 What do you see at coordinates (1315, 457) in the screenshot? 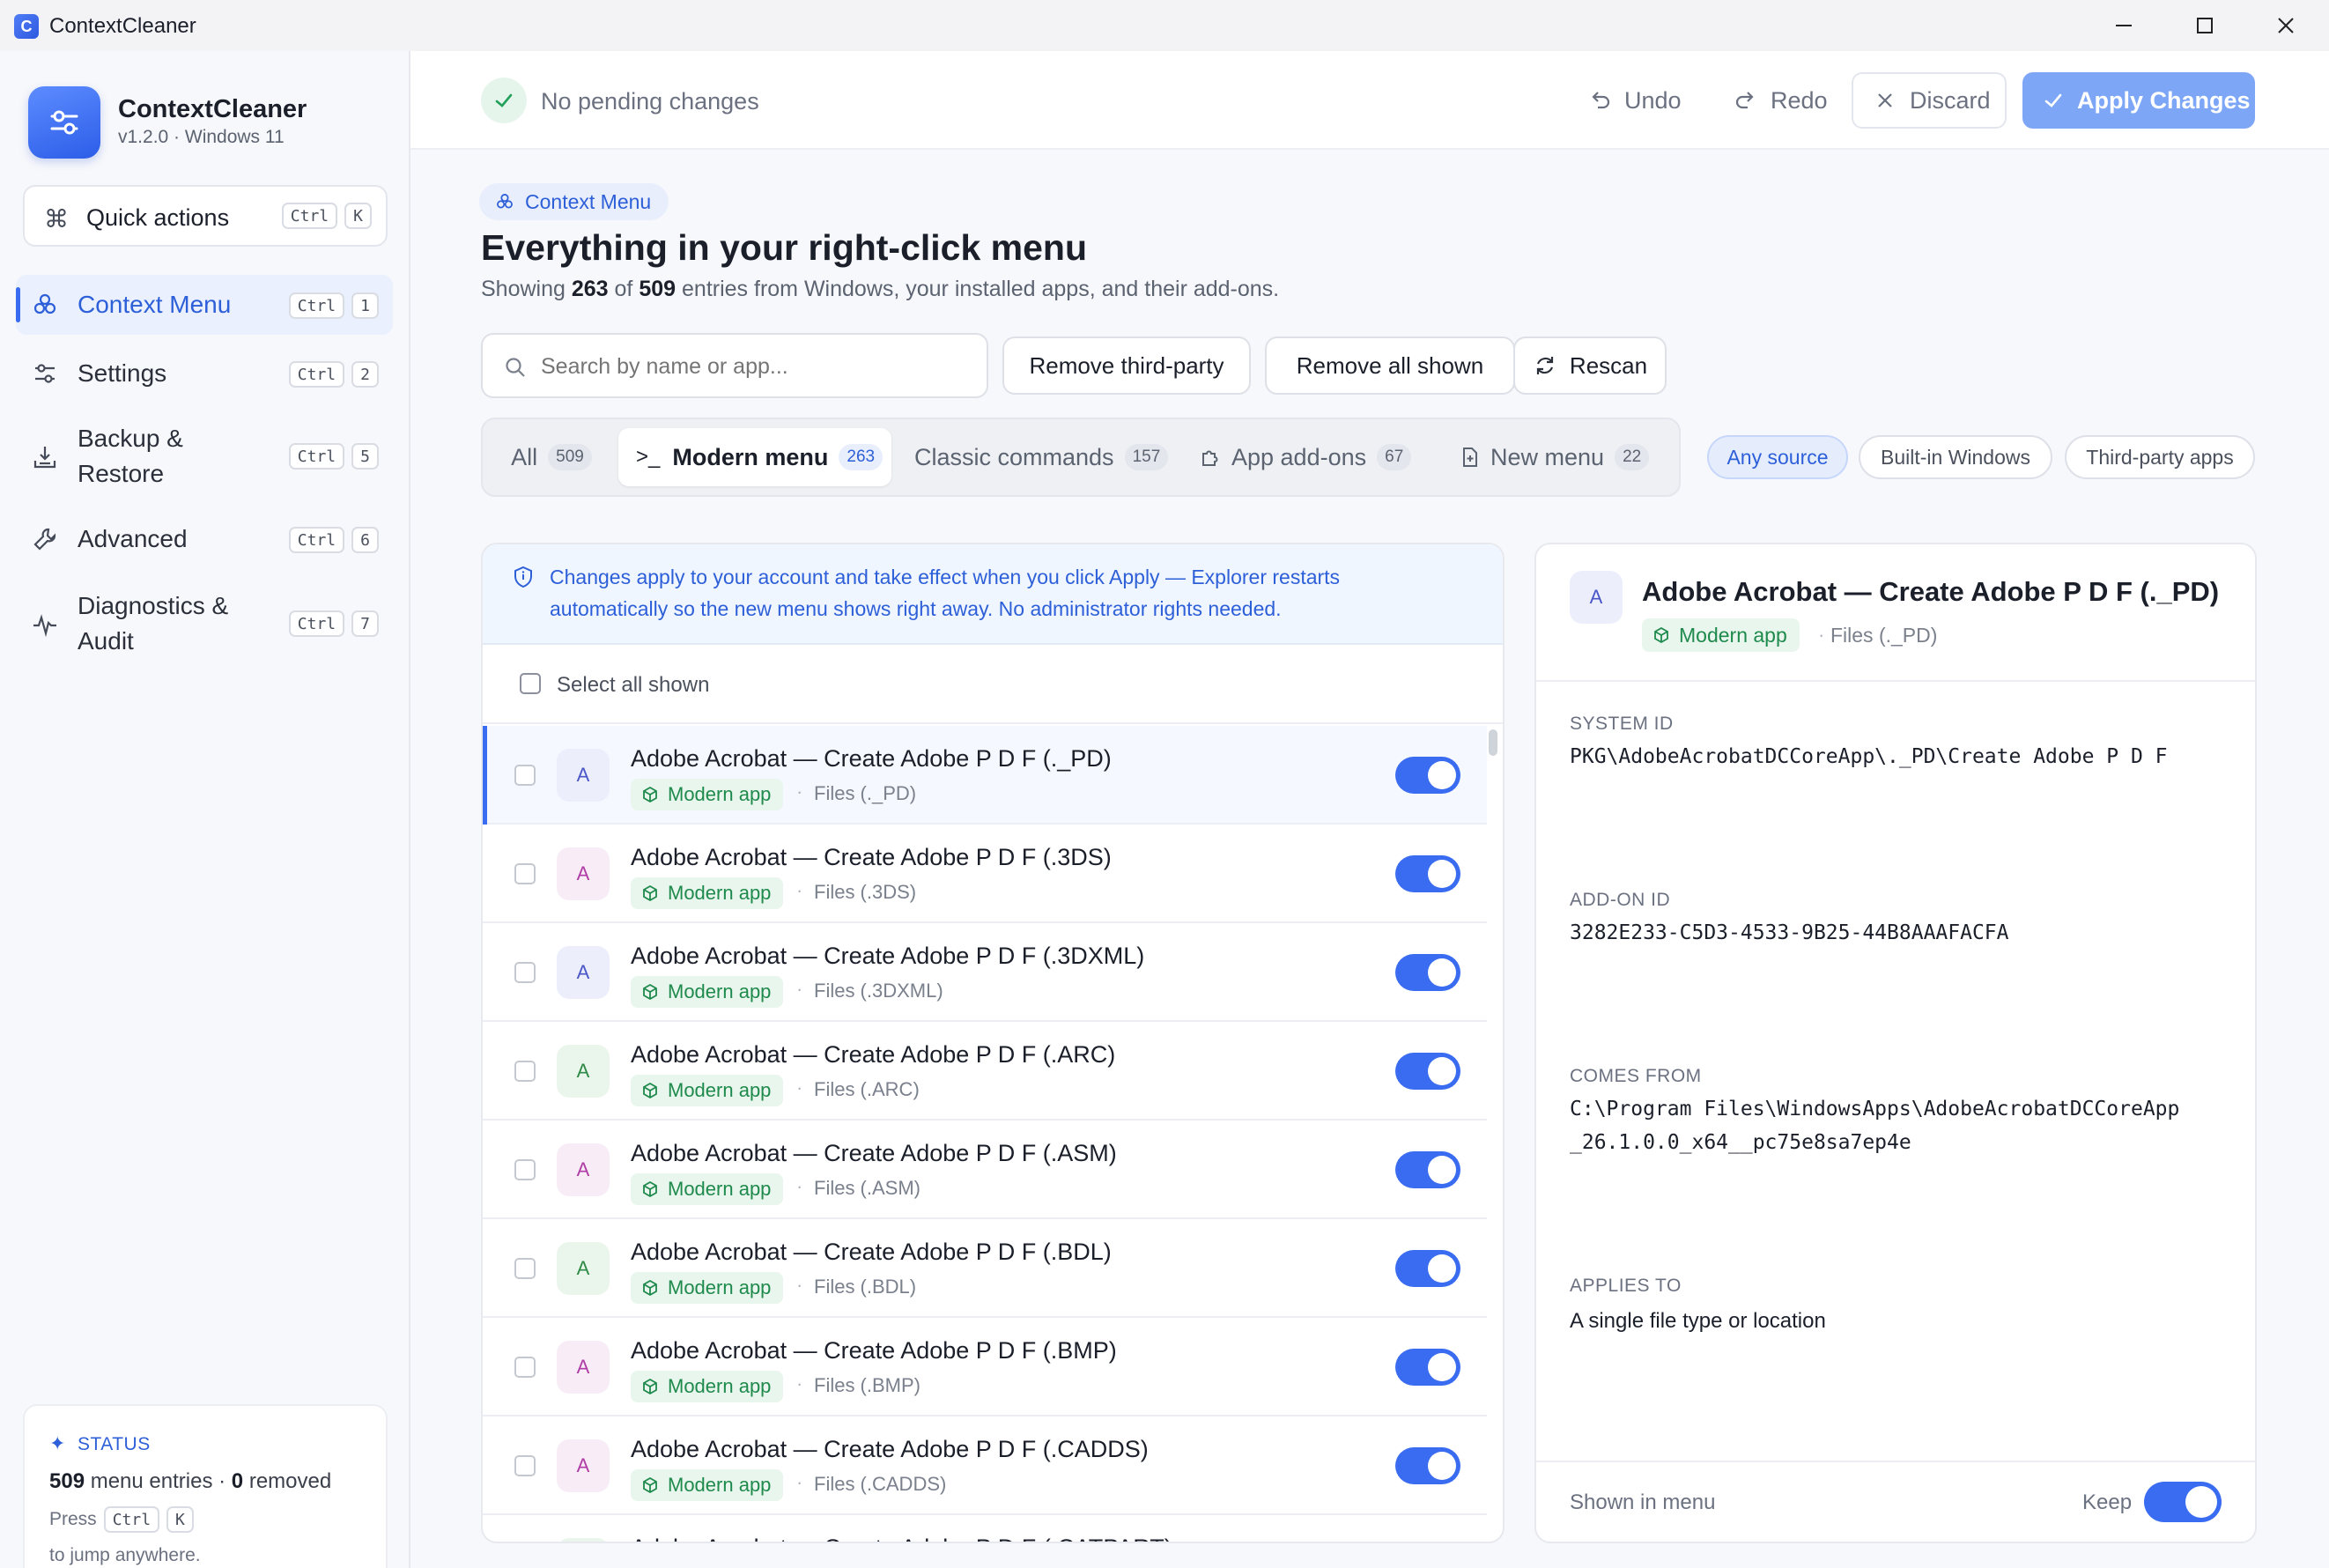
I see `tab-app-add-ons: App add-ons 67` at bounding box center [1315, 457].